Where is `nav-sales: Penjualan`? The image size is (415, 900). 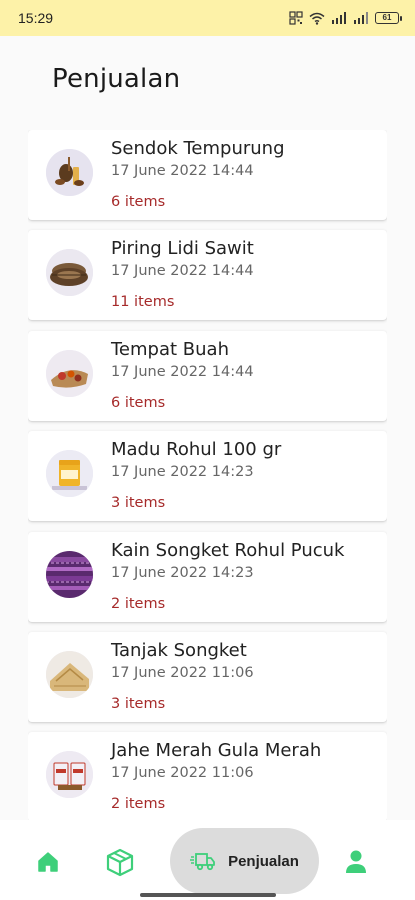
nav-sales: Penjualan is located at coordinates (244, 861).